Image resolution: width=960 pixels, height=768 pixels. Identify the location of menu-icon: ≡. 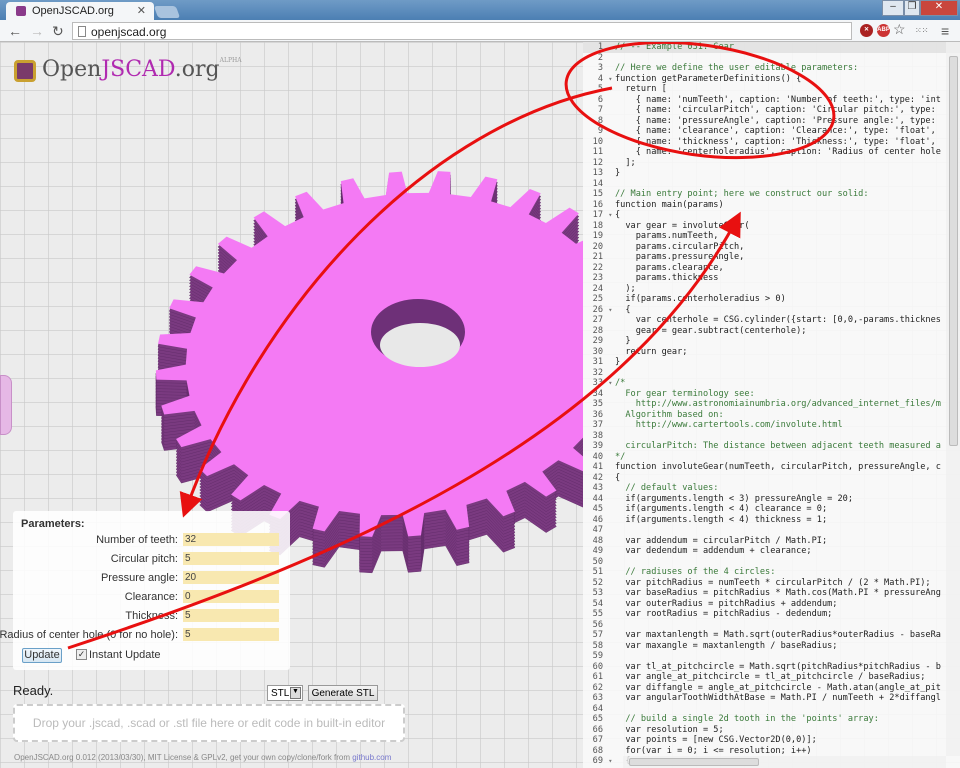
(945, 31).